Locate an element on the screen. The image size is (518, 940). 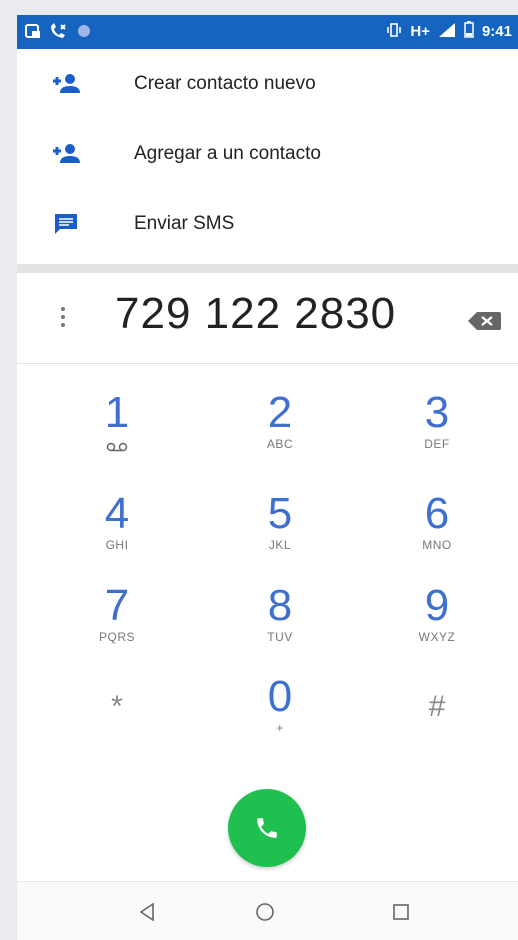
key-6: 6 MNO is located at coordinates (437, 536).